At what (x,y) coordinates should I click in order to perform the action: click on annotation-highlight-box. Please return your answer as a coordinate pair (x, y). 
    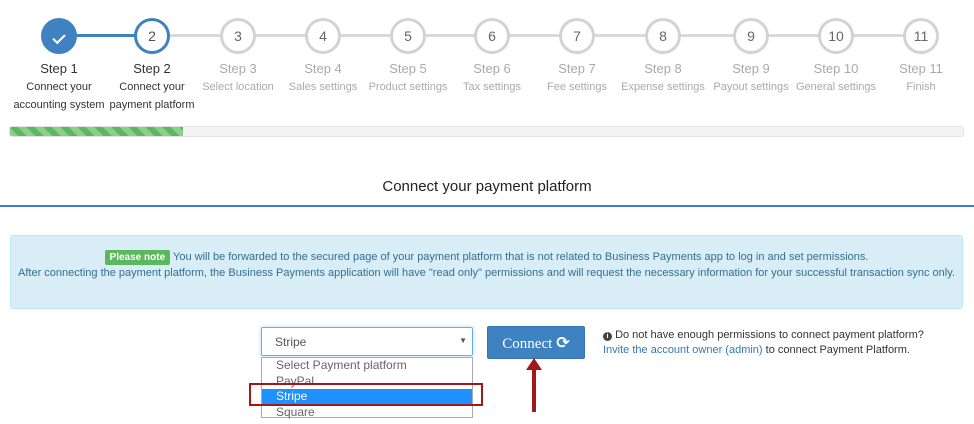
    Looking at the image, I should click on (366, 394).